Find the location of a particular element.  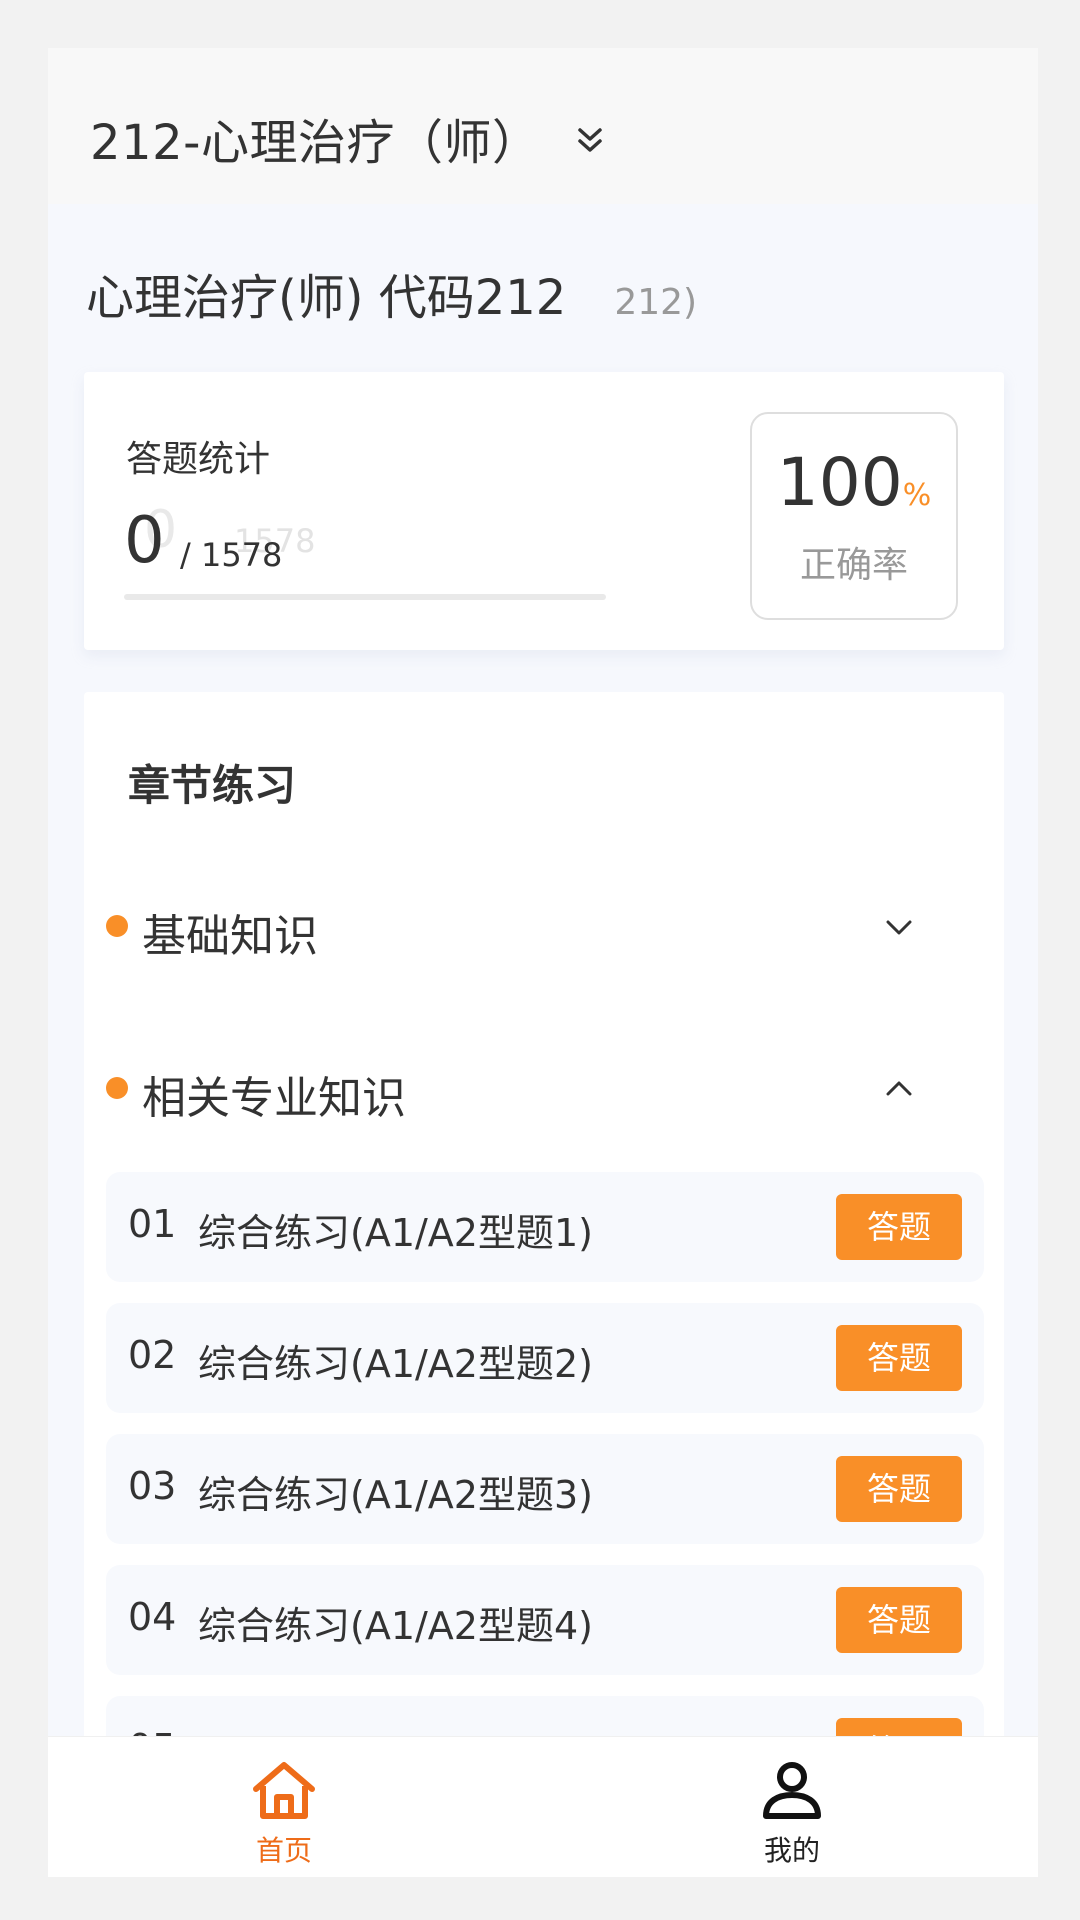

header-bar: 212-心理治疗（师） is located at coordinates (543, 126).